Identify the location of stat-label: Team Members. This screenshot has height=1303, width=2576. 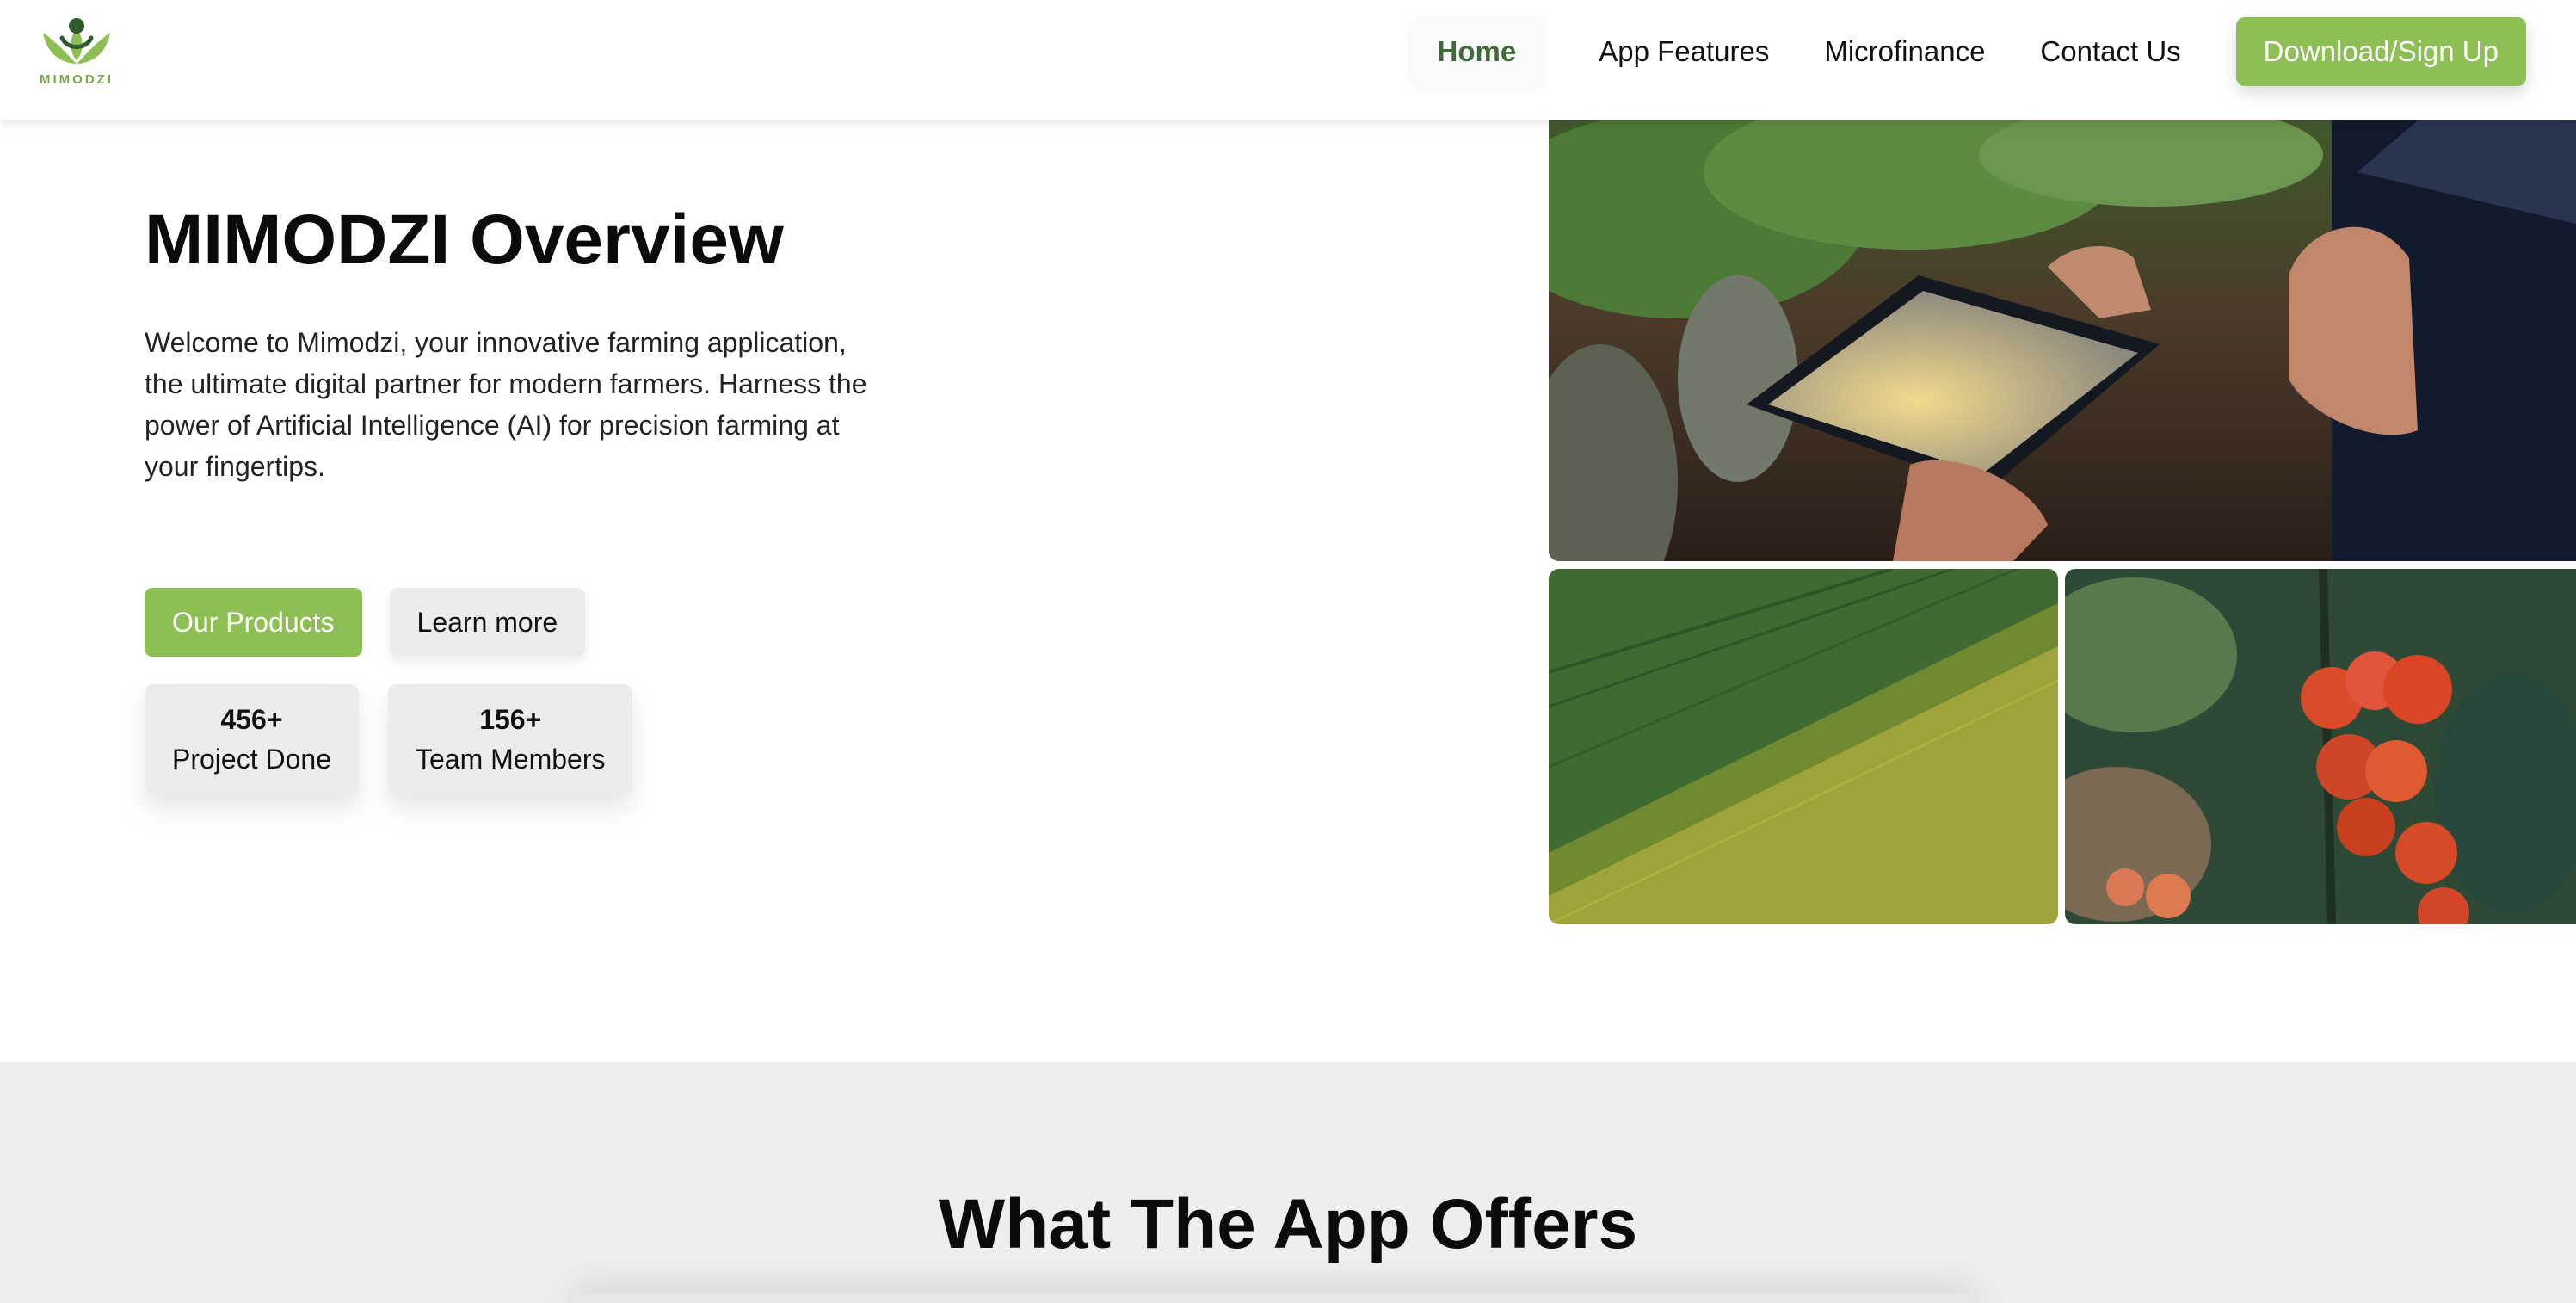
(511, 759).